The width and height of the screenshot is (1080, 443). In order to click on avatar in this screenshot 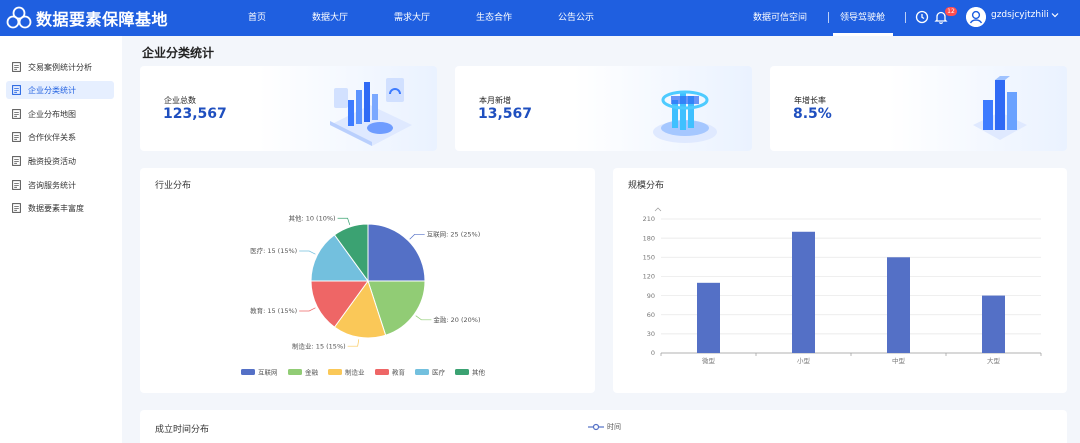, I will do `click(976, 17)`.